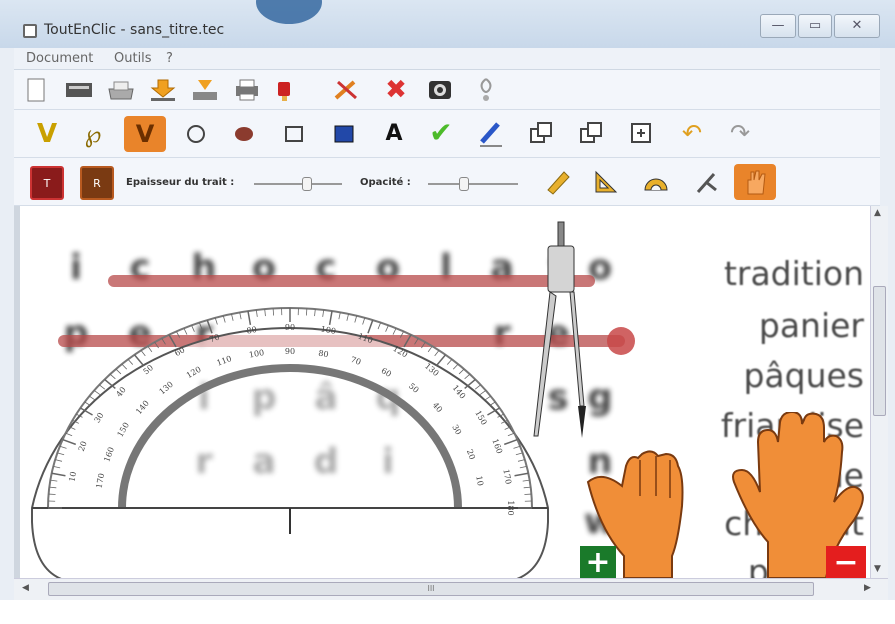 Image resolution: width=895 pixels, height=624 pixels. Describe the element at coordinates (169, 58) in the screenshot. I see `menu-help: ?` at that location.